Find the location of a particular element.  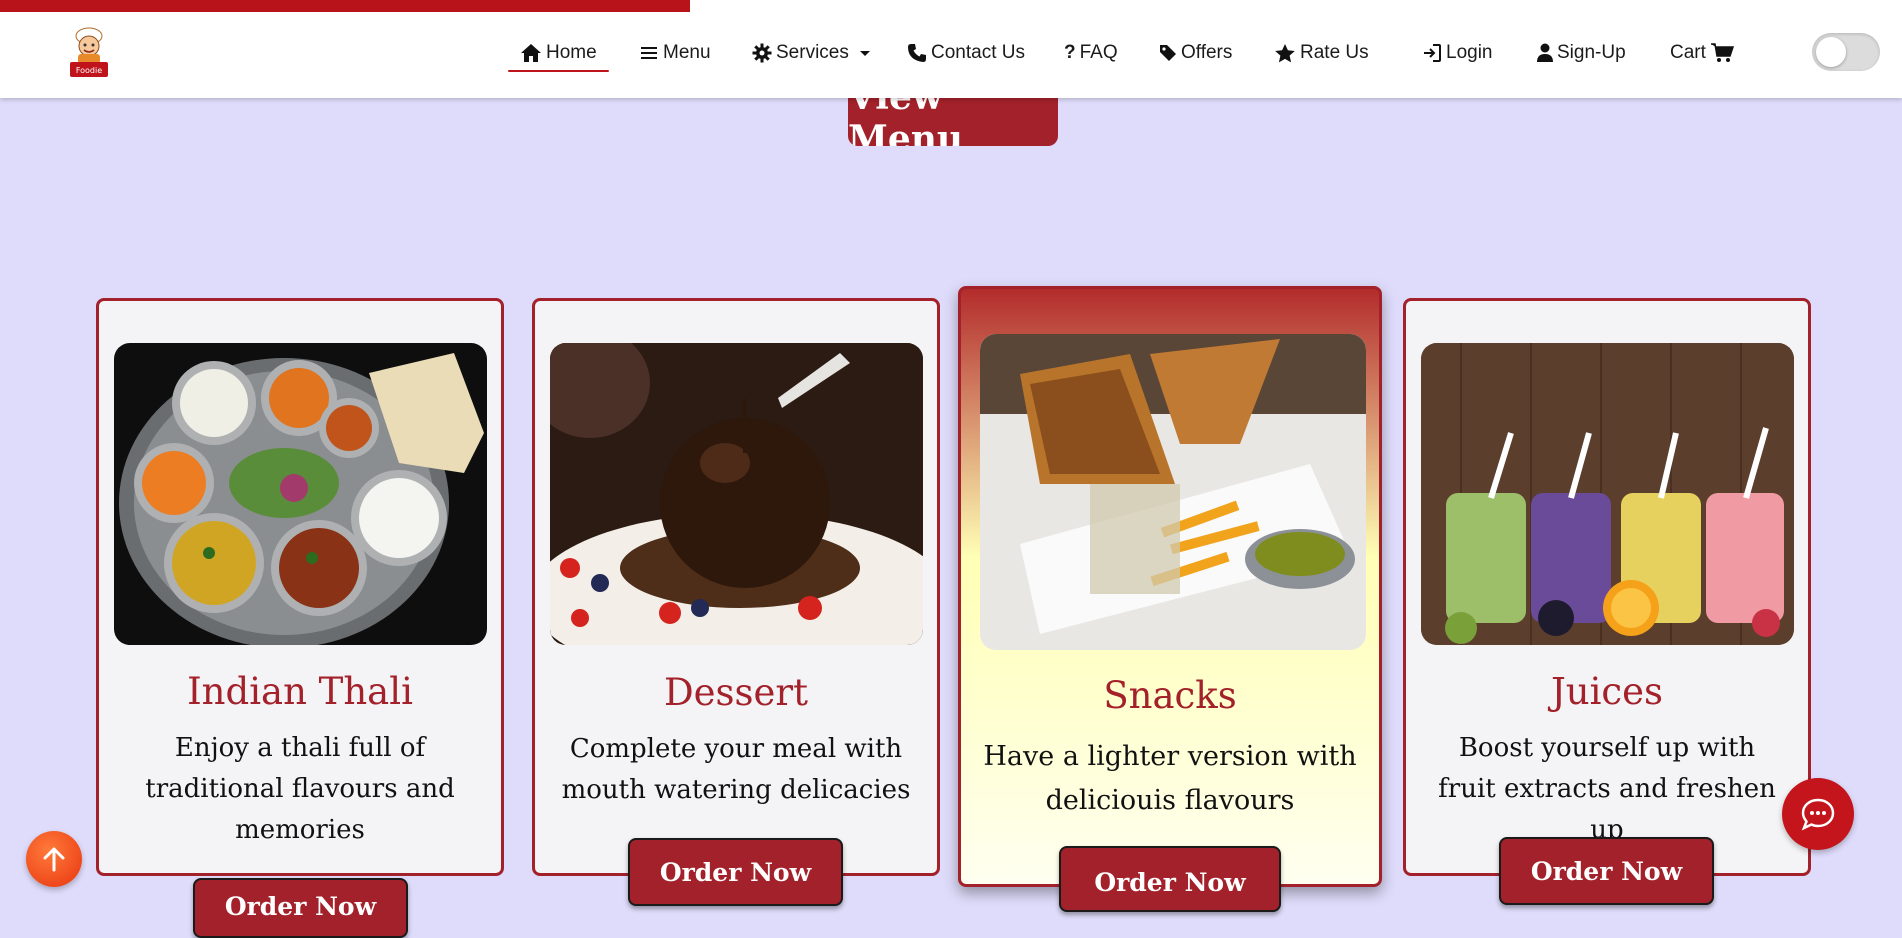

chat-button is located at coordinates (1818, 814).